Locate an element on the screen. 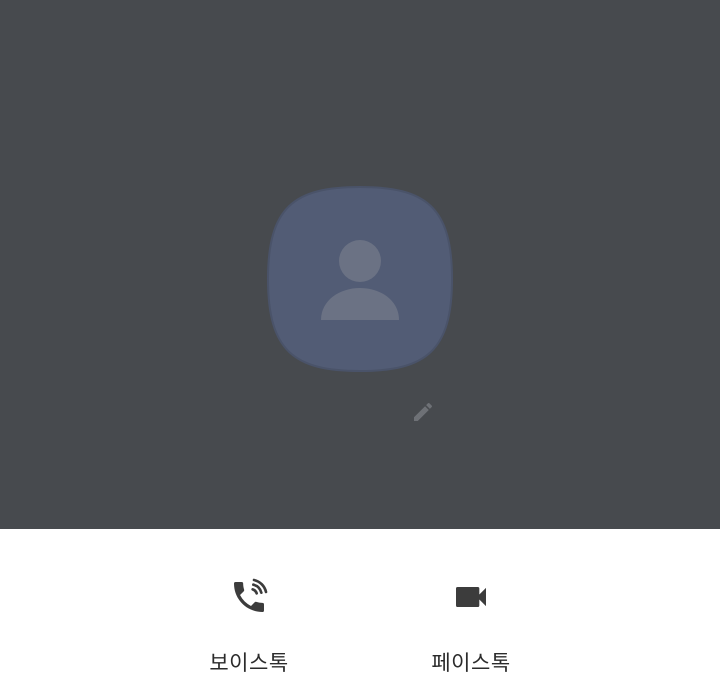 The width and height of the screenshot is (720, 693). face-talk-button: 페이스톡 is located at coordinates (471, 611).